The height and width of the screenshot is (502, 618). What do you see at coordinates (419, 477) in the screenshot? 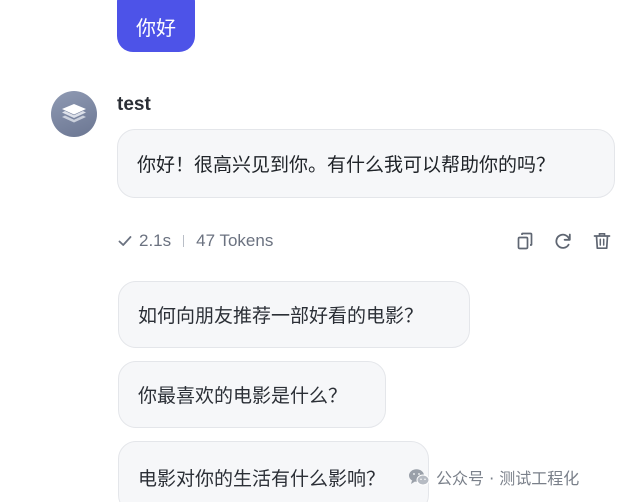
I see `wechat-icon` at bounding box center [419, 477].